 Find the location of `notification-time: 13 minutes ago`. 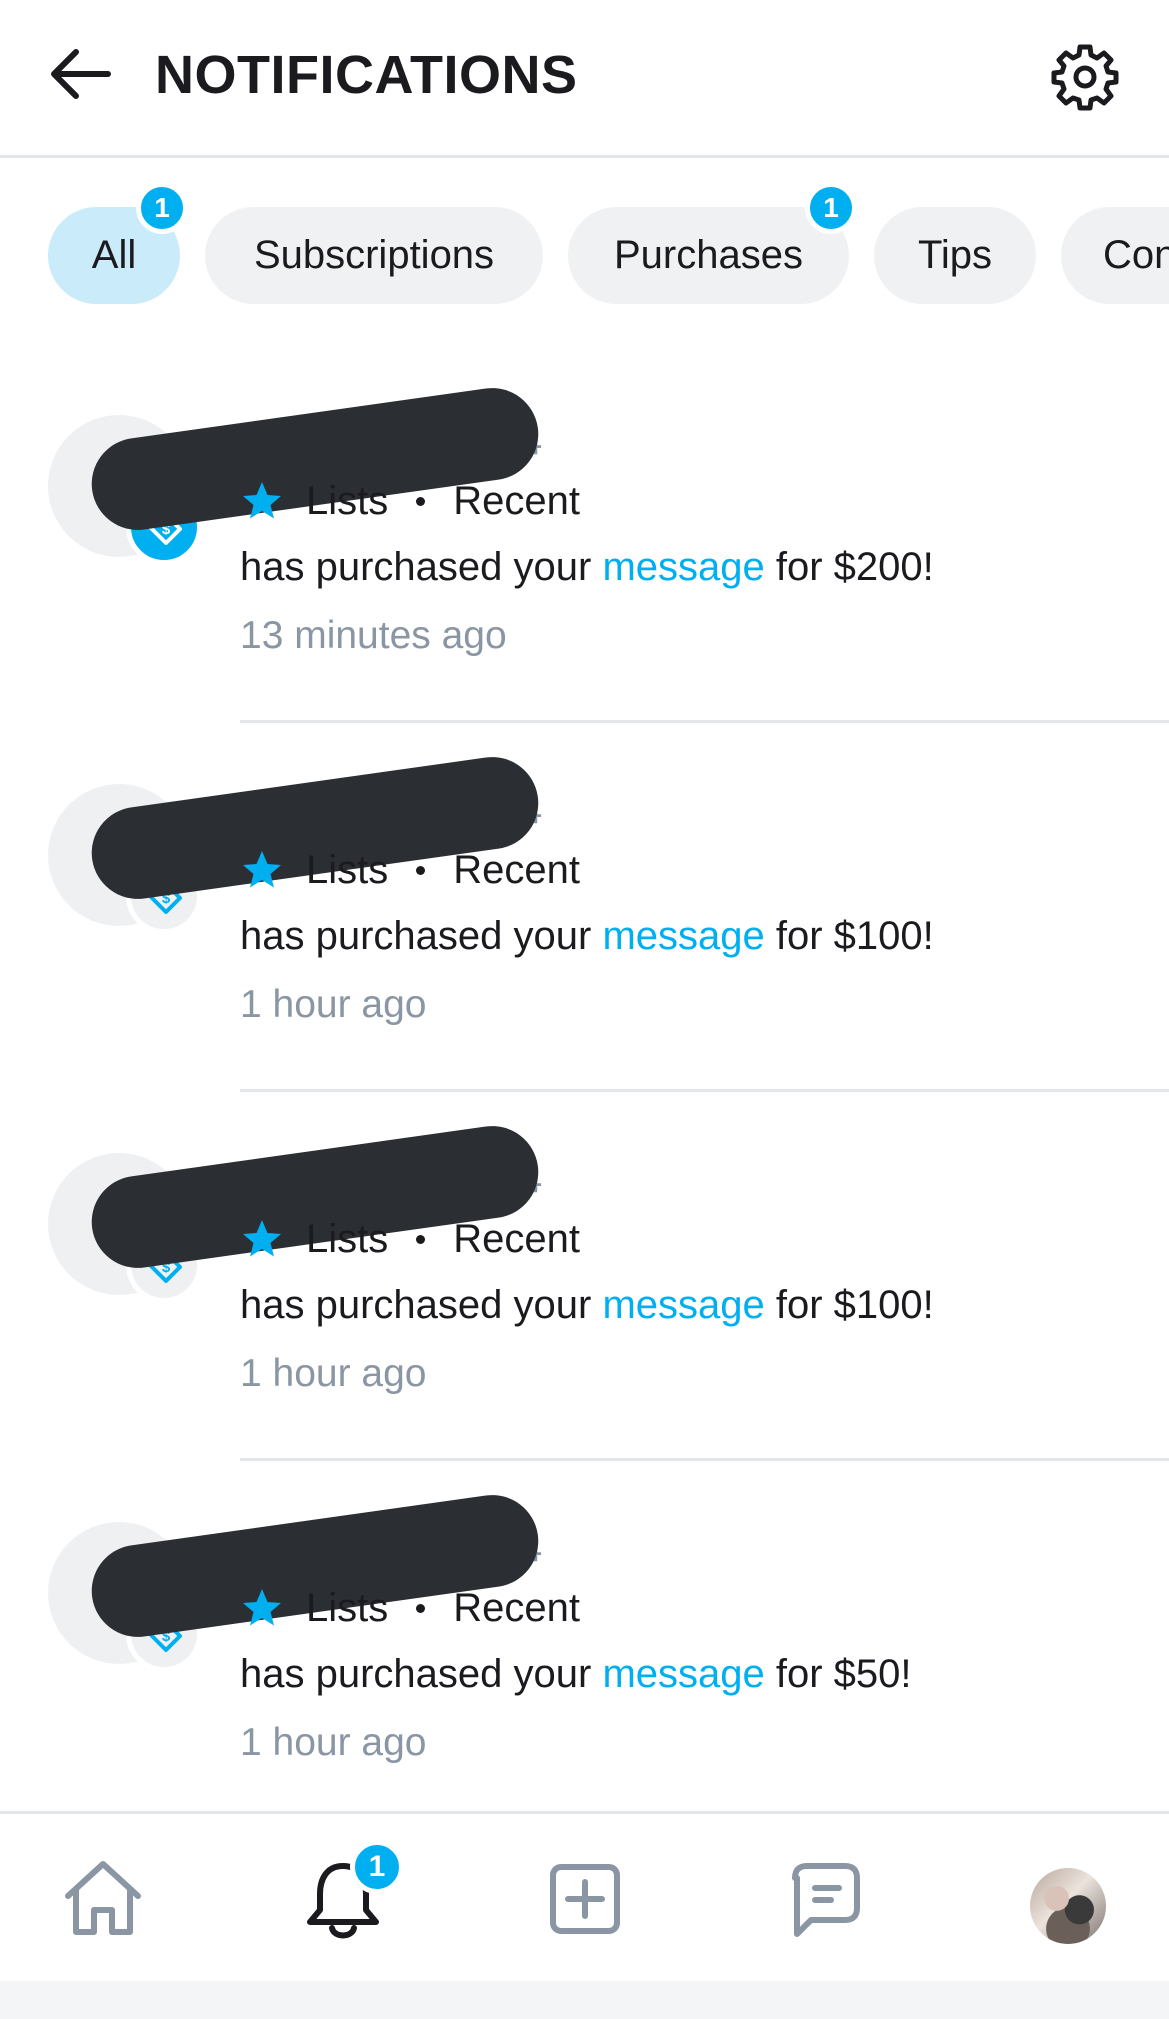

notification-time: 13 minutes ago is located at coordinates (373, 635).